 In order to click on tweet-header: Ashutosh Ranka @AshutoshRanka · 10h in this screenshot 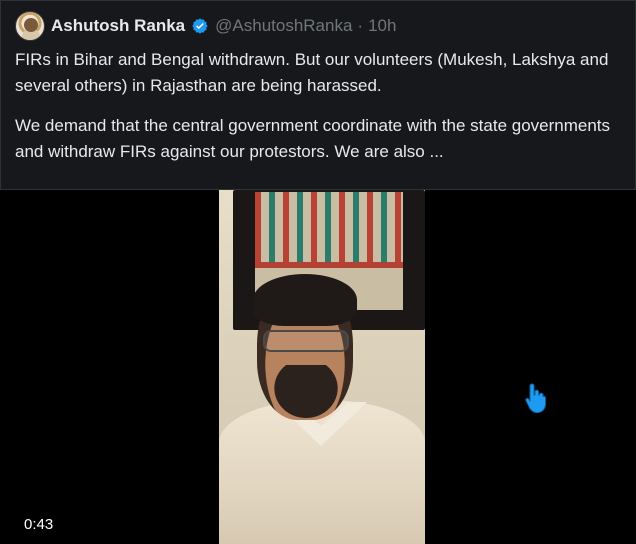, I will do `click(205, 26)`.